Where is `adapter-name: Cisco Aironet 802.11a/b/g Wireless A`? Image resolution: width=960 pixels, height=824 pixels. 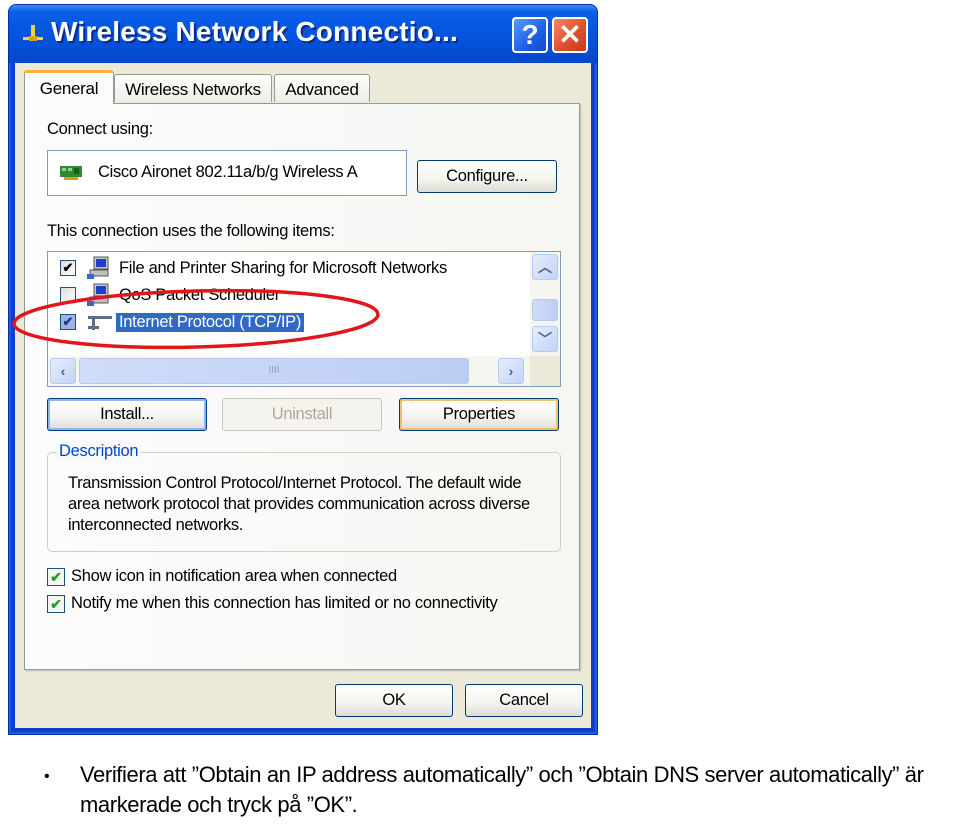
adapter-name: Cisco Aironet 802.11a/b/g Wireless A is located at coordinates (228, 172).